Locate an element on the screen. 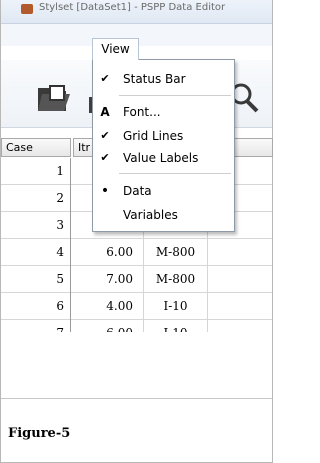 The height and width of the screenshot is (463, 320). table-row: 6 4.00 I-10 is located at coordinates (136, 306).